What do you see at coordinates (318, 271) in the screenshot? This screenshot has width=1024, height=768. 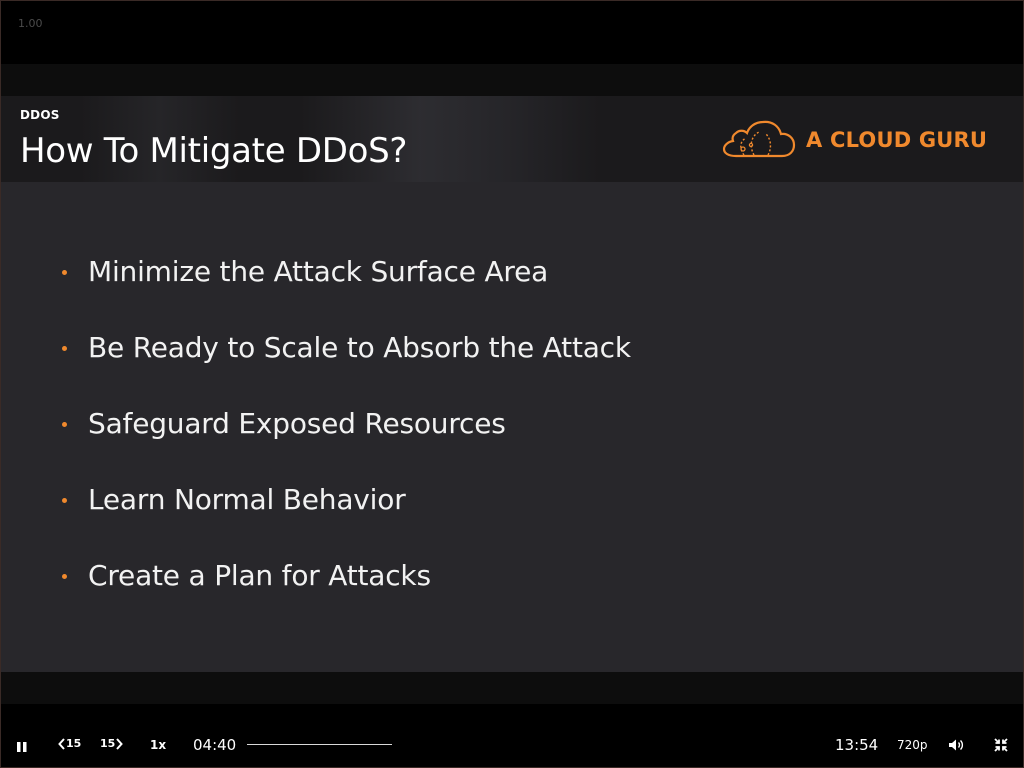 I see `bullet-text: Minimize the Attack Surface Area` at bounding box center [318, 271].